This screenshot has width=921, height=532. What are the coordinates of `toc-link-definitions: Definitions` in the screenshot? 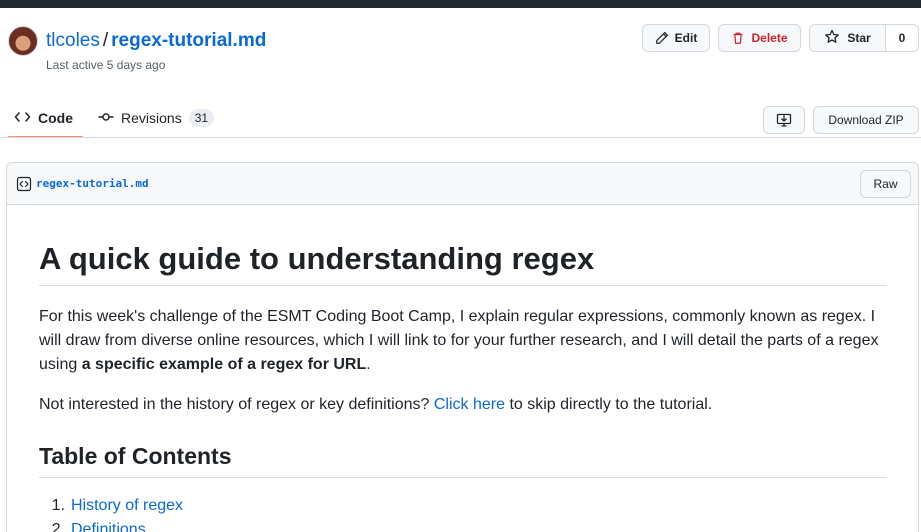 It's located at (108, 525).